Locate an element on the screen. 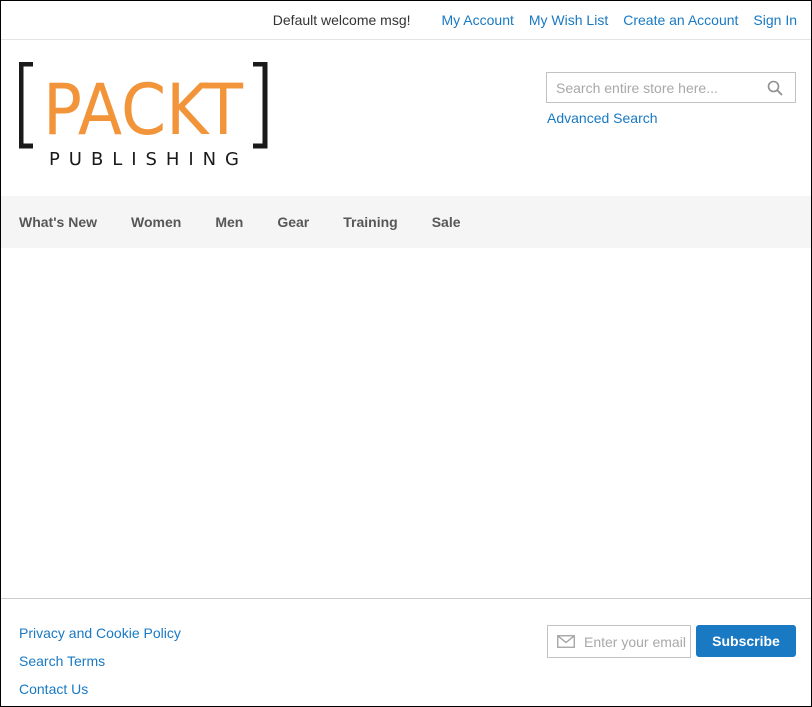  nav-item-training: Training is located at coordinates (370, 222).